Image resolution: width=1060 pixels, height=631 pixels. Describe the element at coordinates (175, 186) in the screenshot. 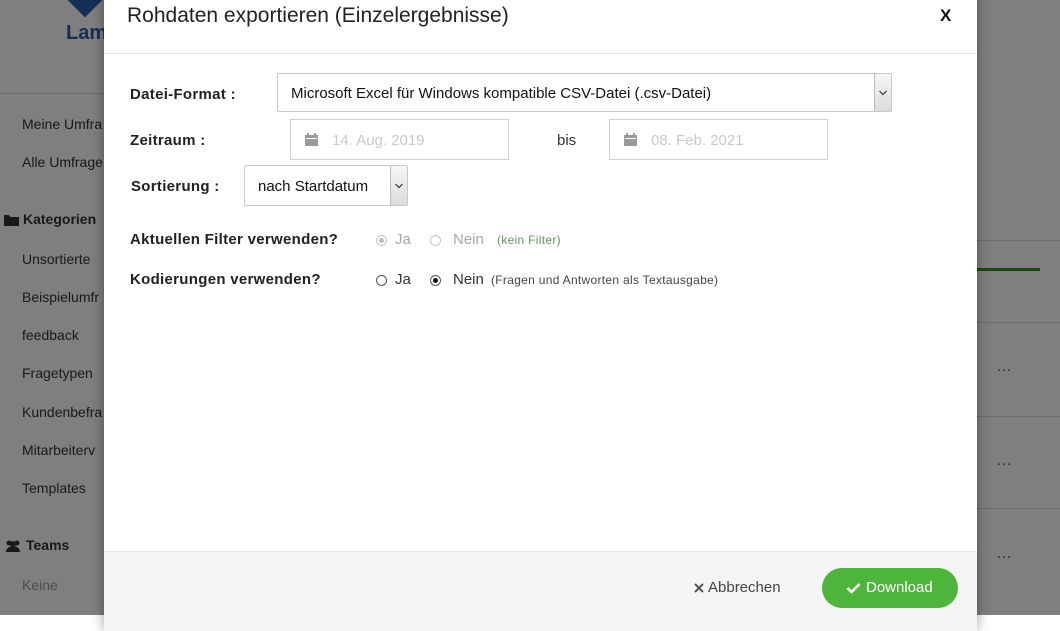

I see `sort-label: Sortierung :` at that location.